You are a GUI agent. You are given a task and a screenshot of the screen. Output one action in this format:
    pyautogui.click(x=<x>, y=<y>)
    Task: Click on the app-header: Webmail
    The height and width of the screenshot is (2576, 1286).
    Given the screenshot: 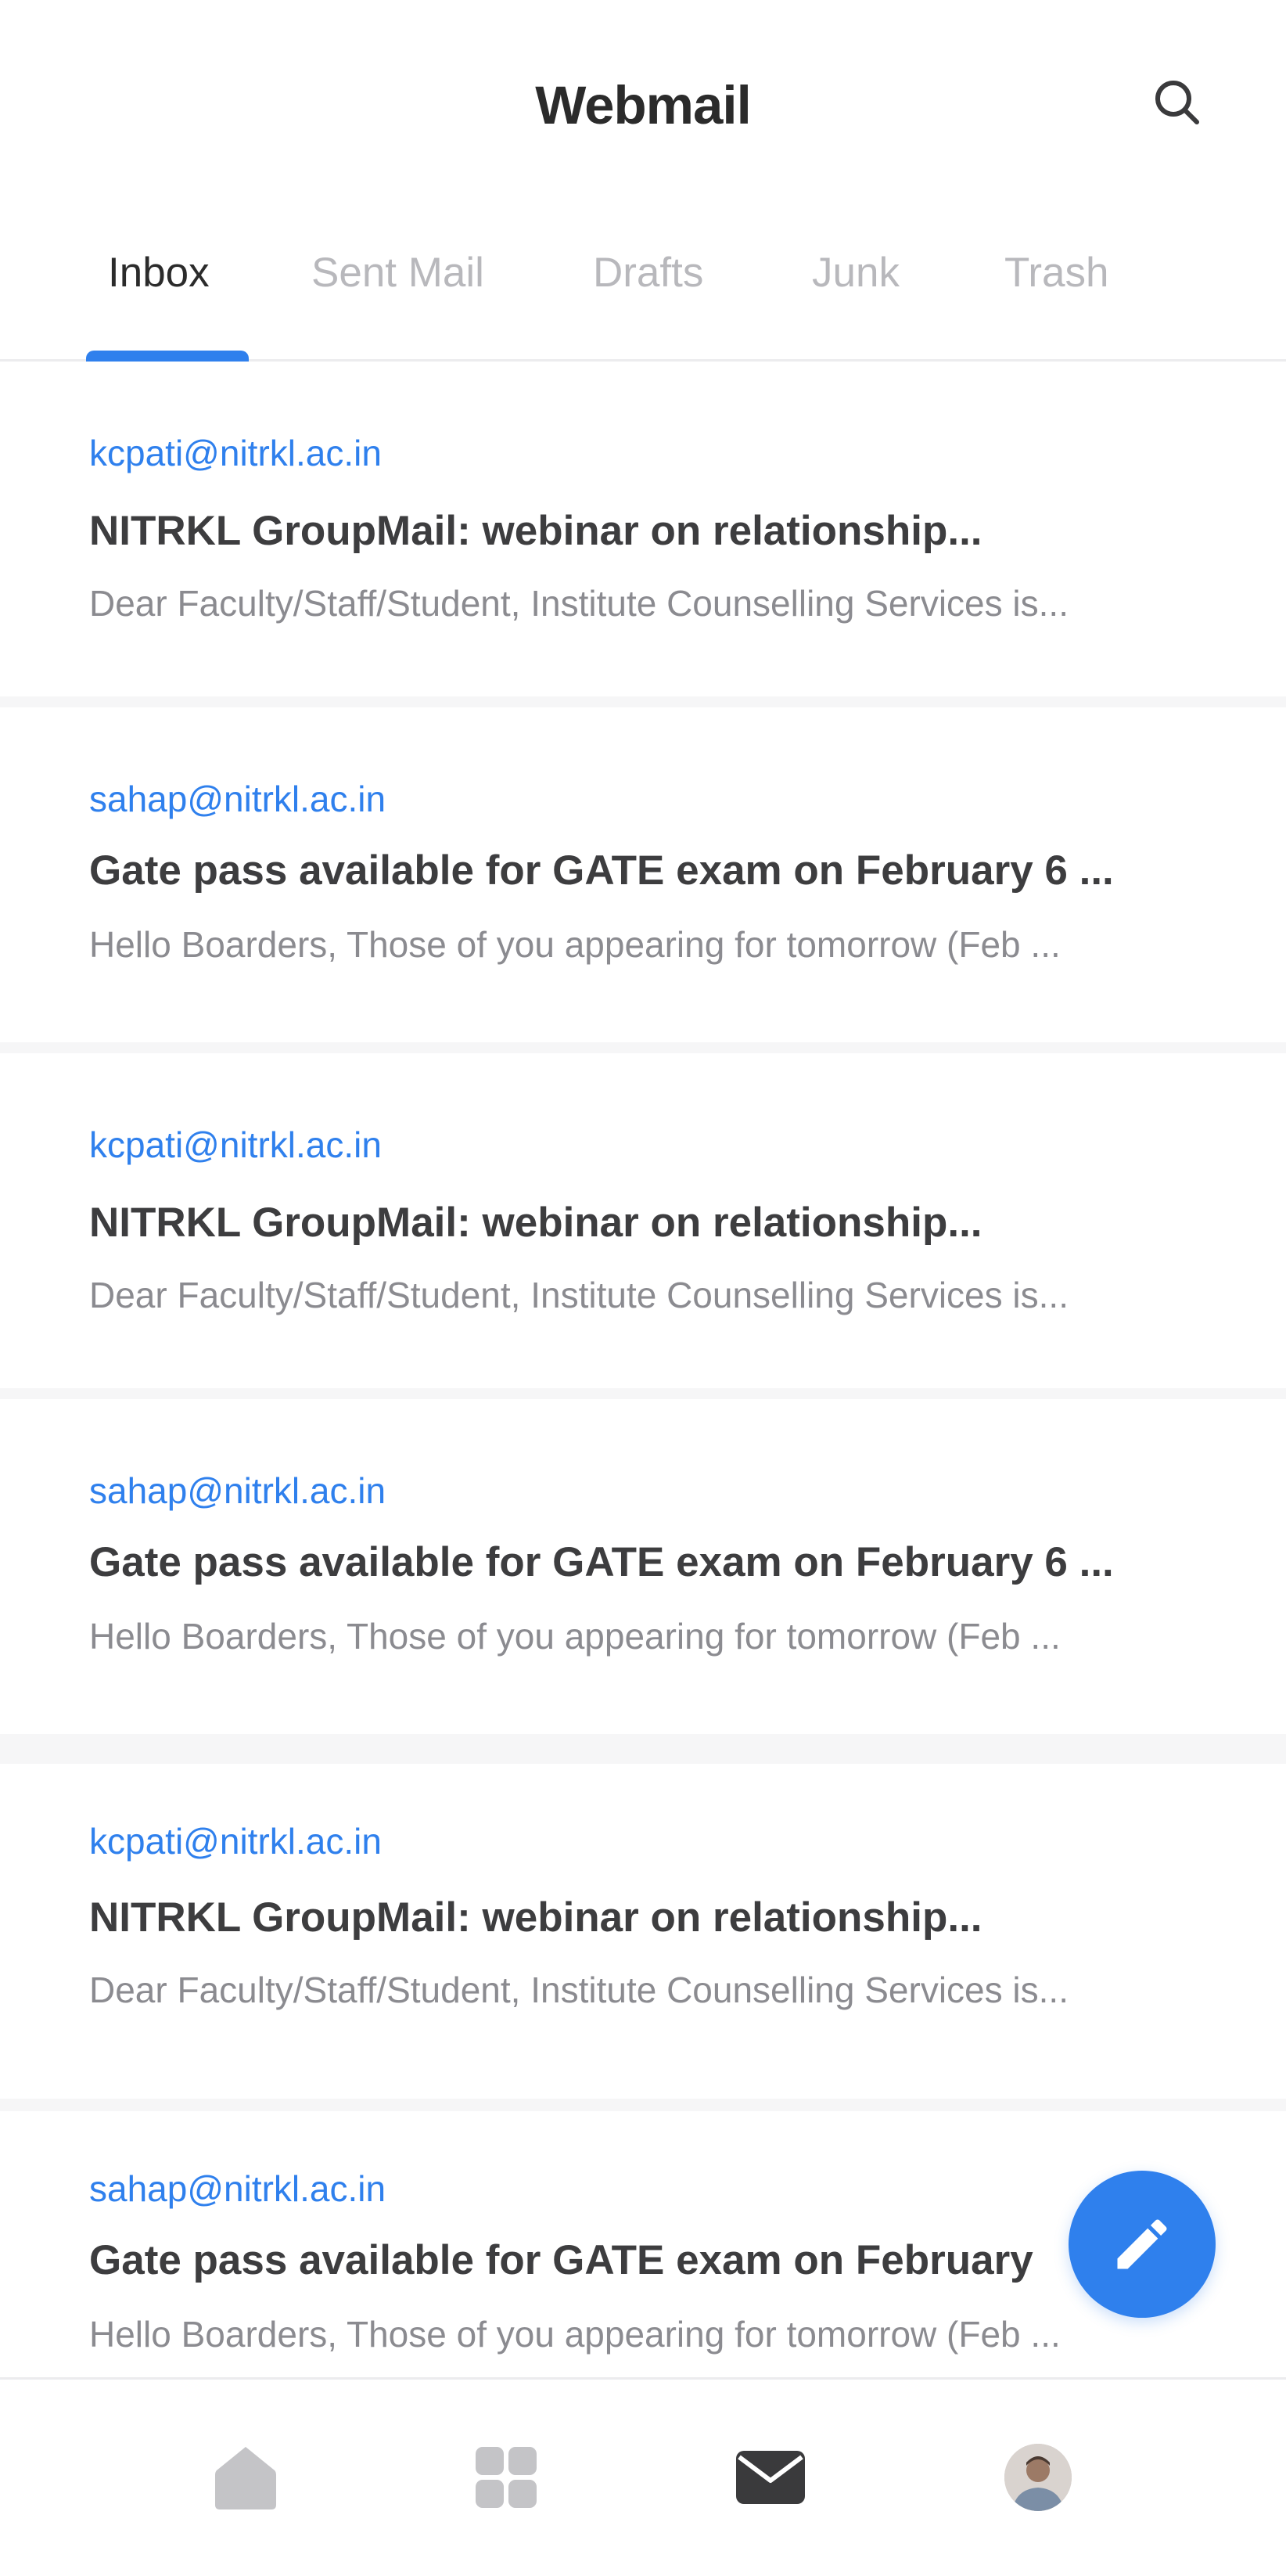 What is the action you would take?
    pyautogui.click(x=643, y=101)
    